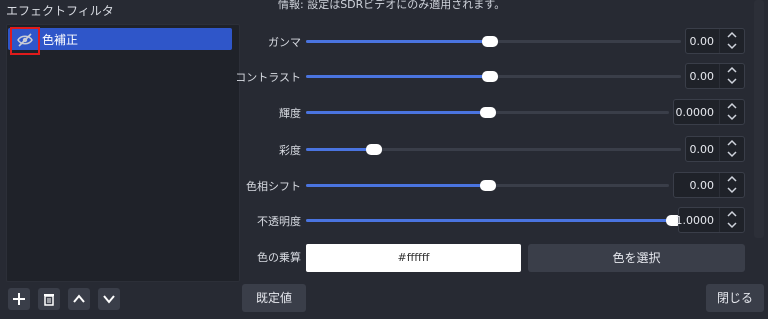  I want to click on control-4-spinbox: 0.00, so click(709, 185).